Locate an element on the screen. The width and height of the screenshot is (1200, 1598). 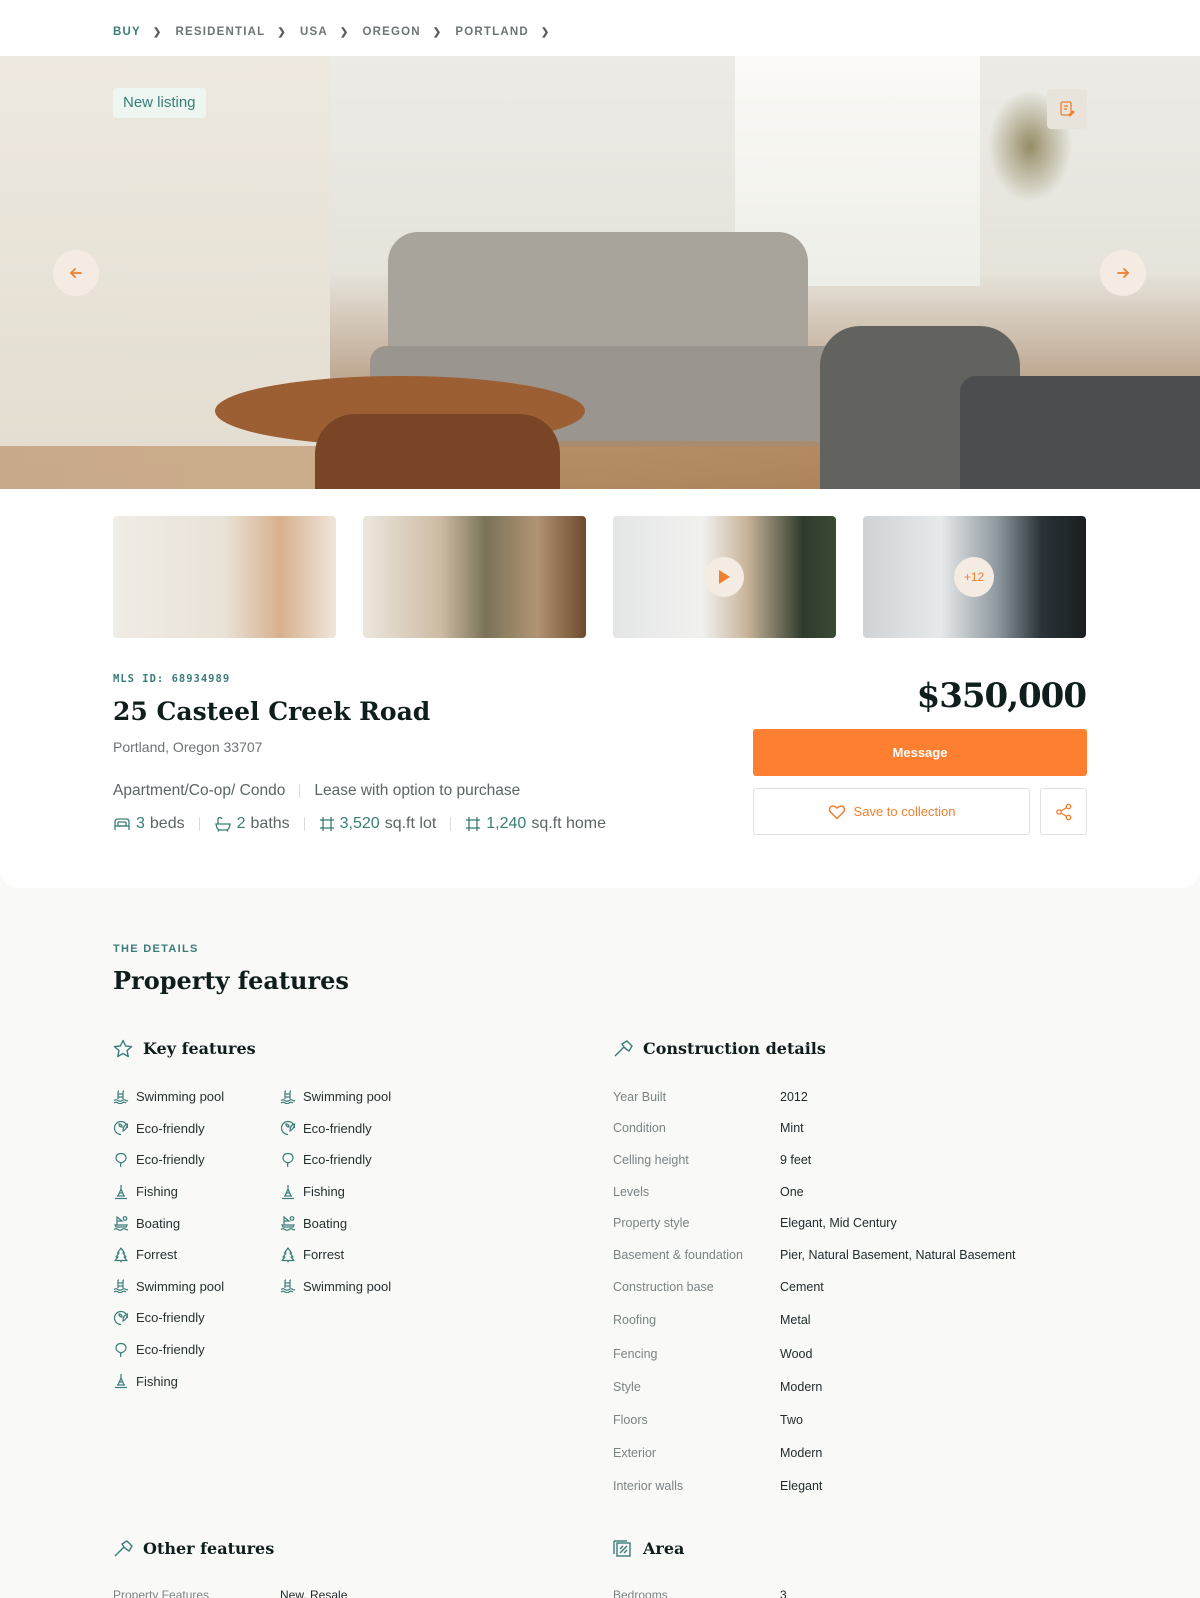
section-eyebrow: THE DETAILS is located at coordinates (156, 949).